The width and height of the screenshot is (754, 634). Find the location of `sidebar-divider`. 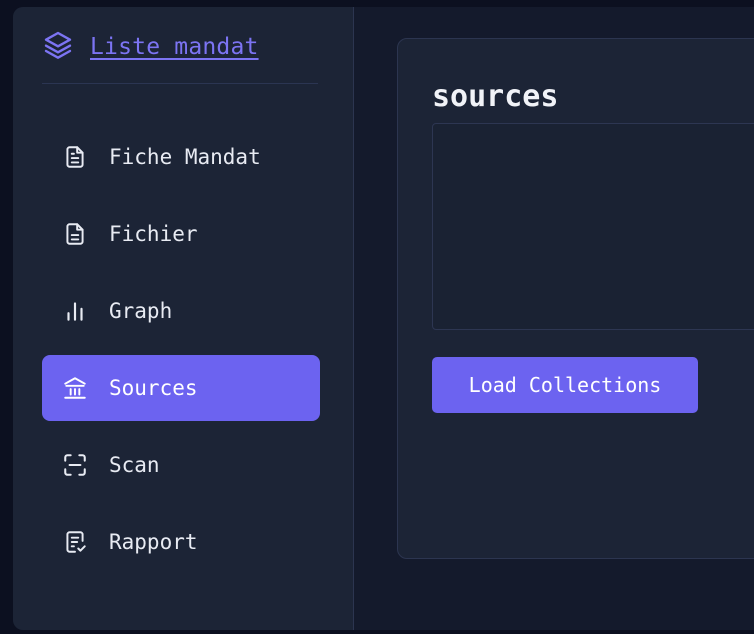

sidebar-divider is located at coordinates (180, 83).